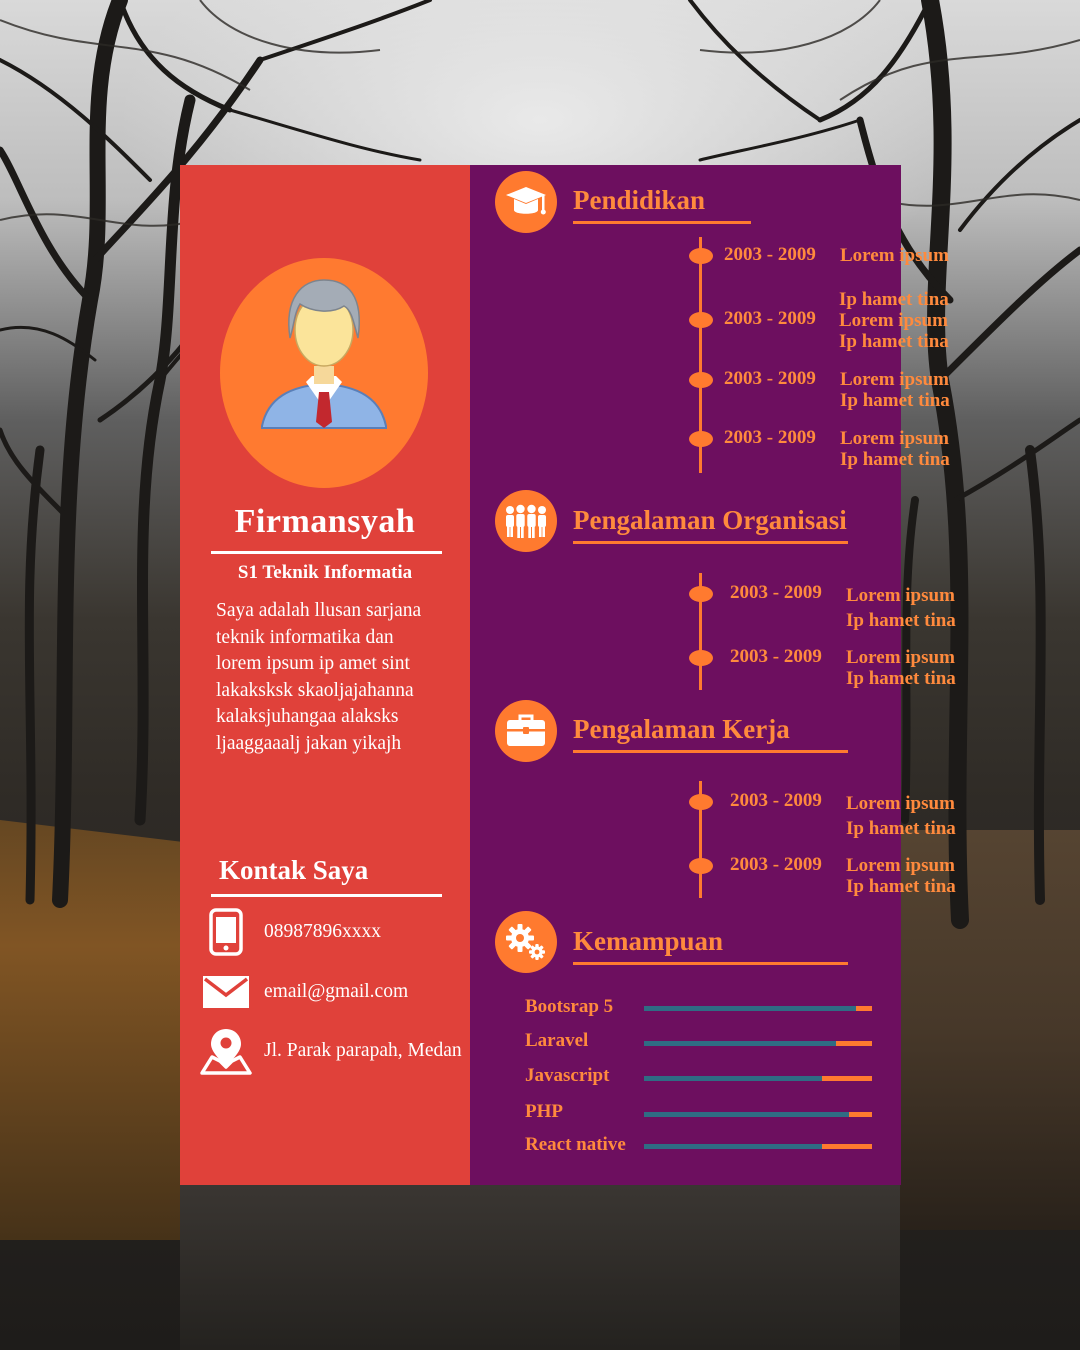  I want to click on skill-label: React native, so click(575, 1144).